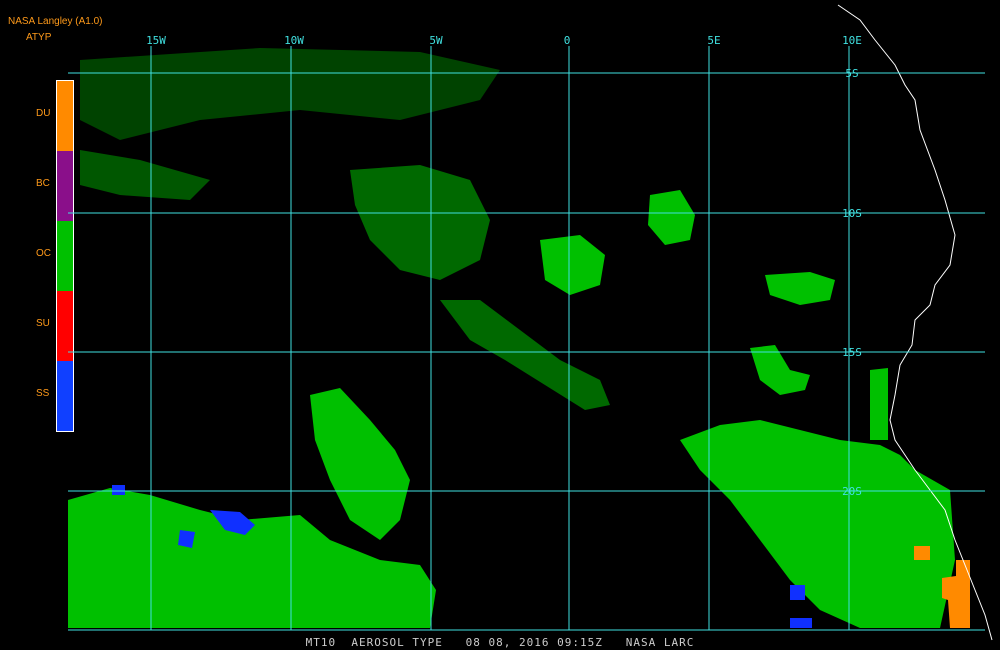 The height and width of the screenshot is (650, 1000). What do you see at coordinates (851, 73) in the screenshot?
I see `lat-label-5s: 5S` at bounding box center [851, 73].